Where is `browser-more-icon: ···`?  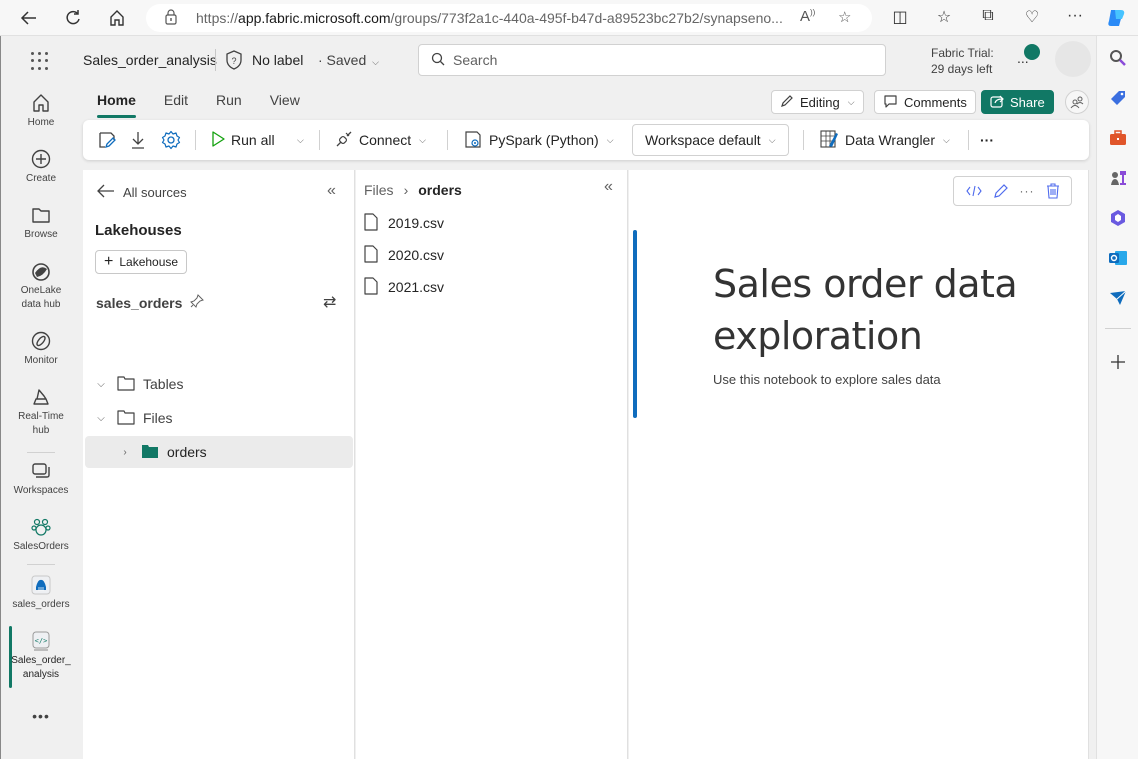 browser-more-icon: ··· is located at coordinates (1075, 16).